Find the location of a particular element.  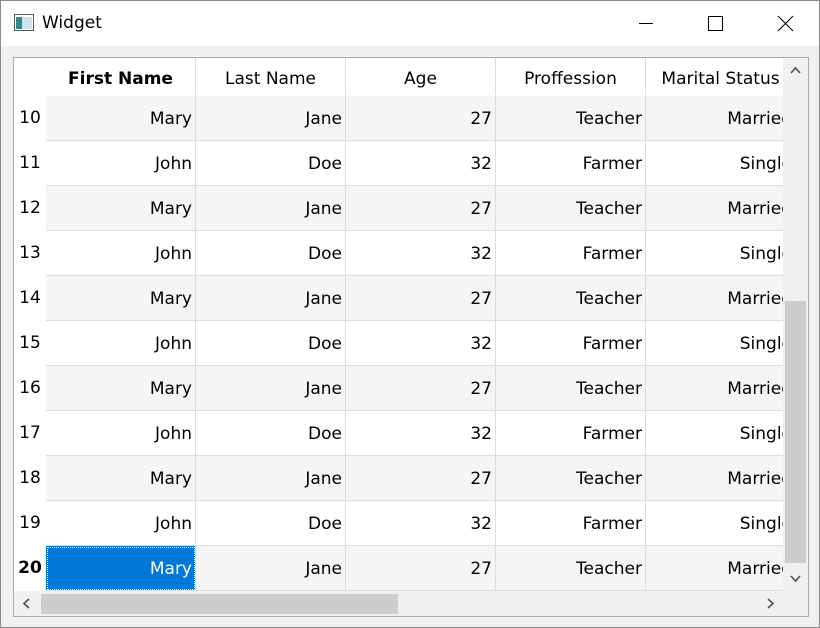

column-header-first-name: First Name is located at coordinates (121, 76).